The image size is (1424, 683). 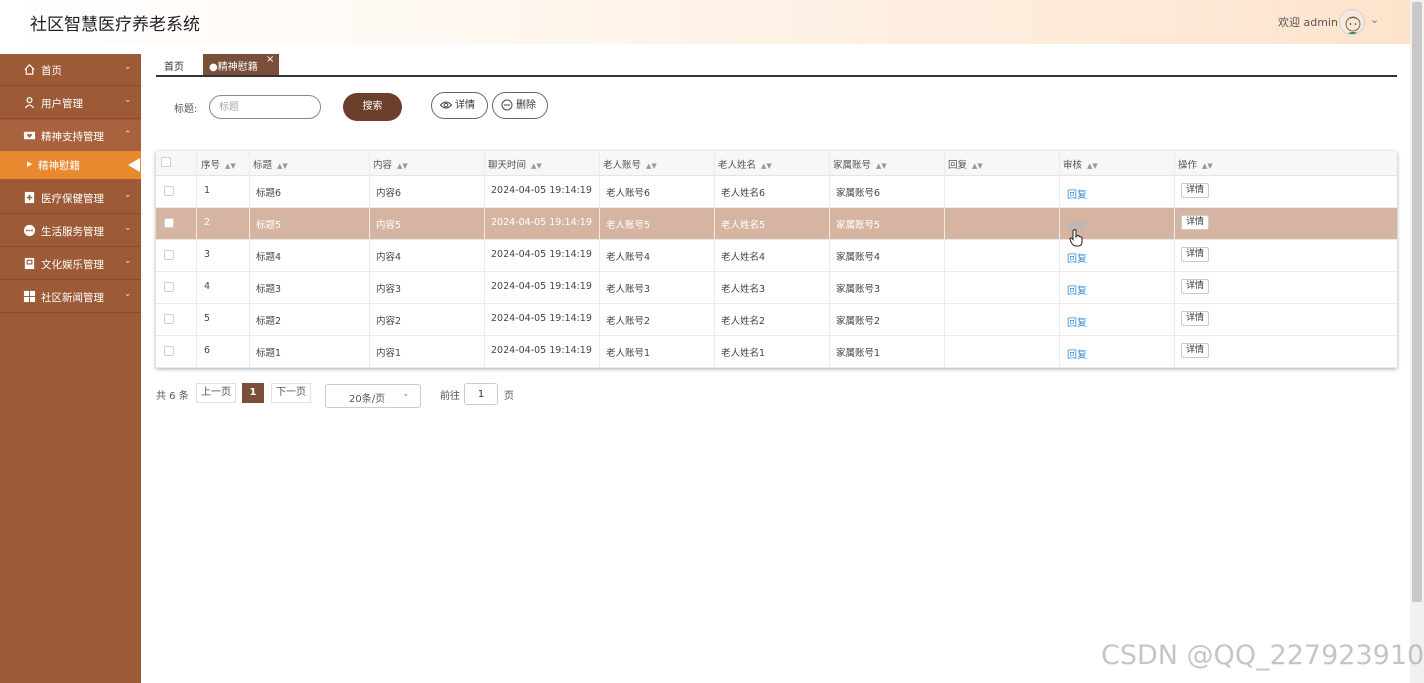 What do you see at coordinates (373, 396) in the screenshot?
I see `page-size-select: 20条/页 ⌄` at bounding box center [373, 396].